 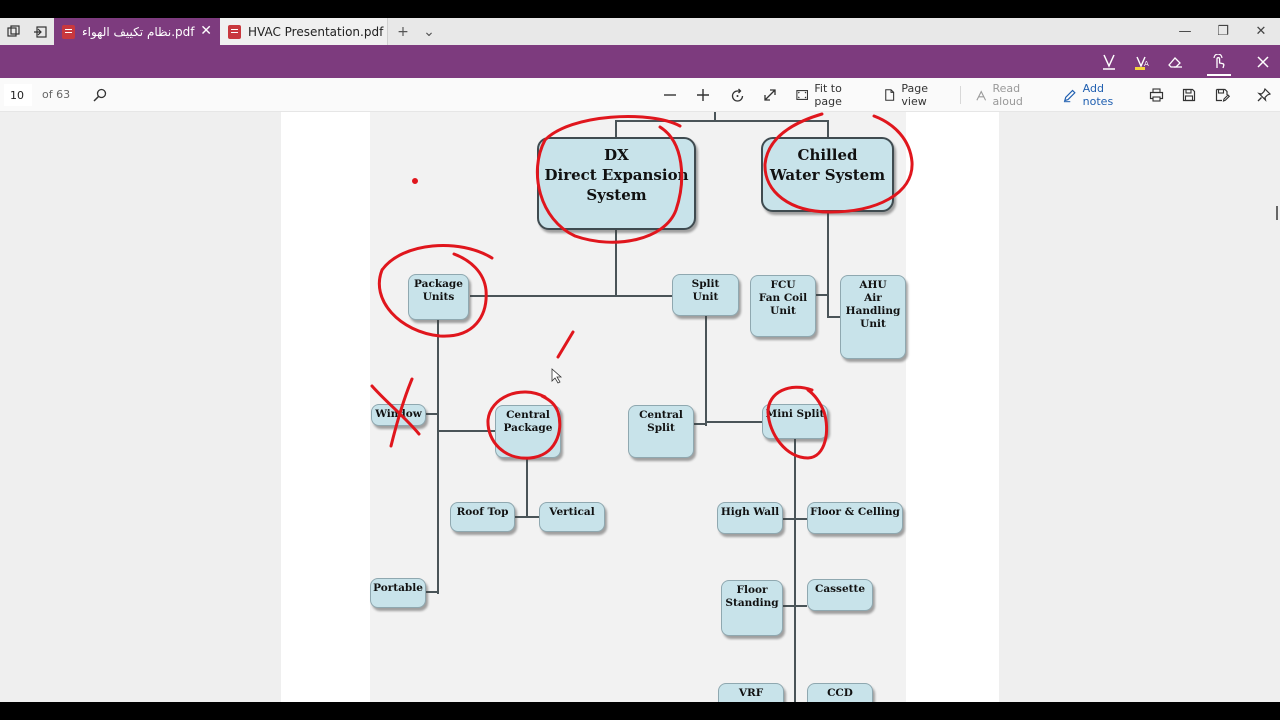 What do you see at coordinates (56, 94) in the screenshot?
I see `page-total: of 63` at bounding box center [56, 94].